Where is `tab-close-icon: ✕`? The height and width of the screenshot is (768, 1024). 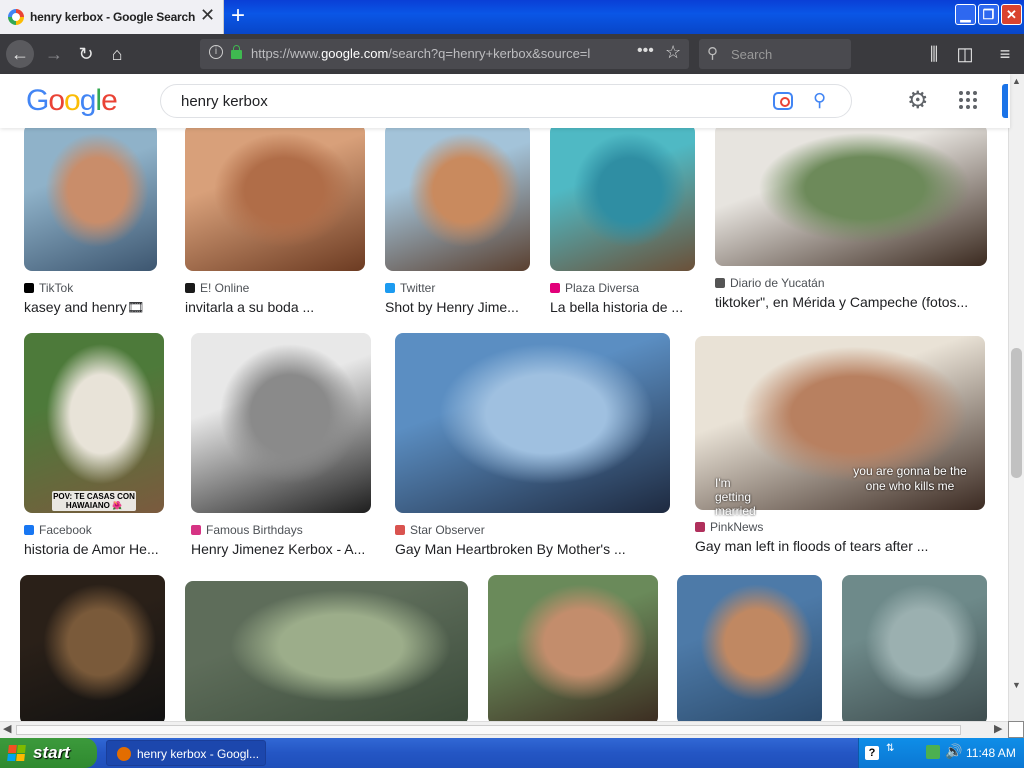
tab-close-icon: ✕ is located at coordinates (207, 15).